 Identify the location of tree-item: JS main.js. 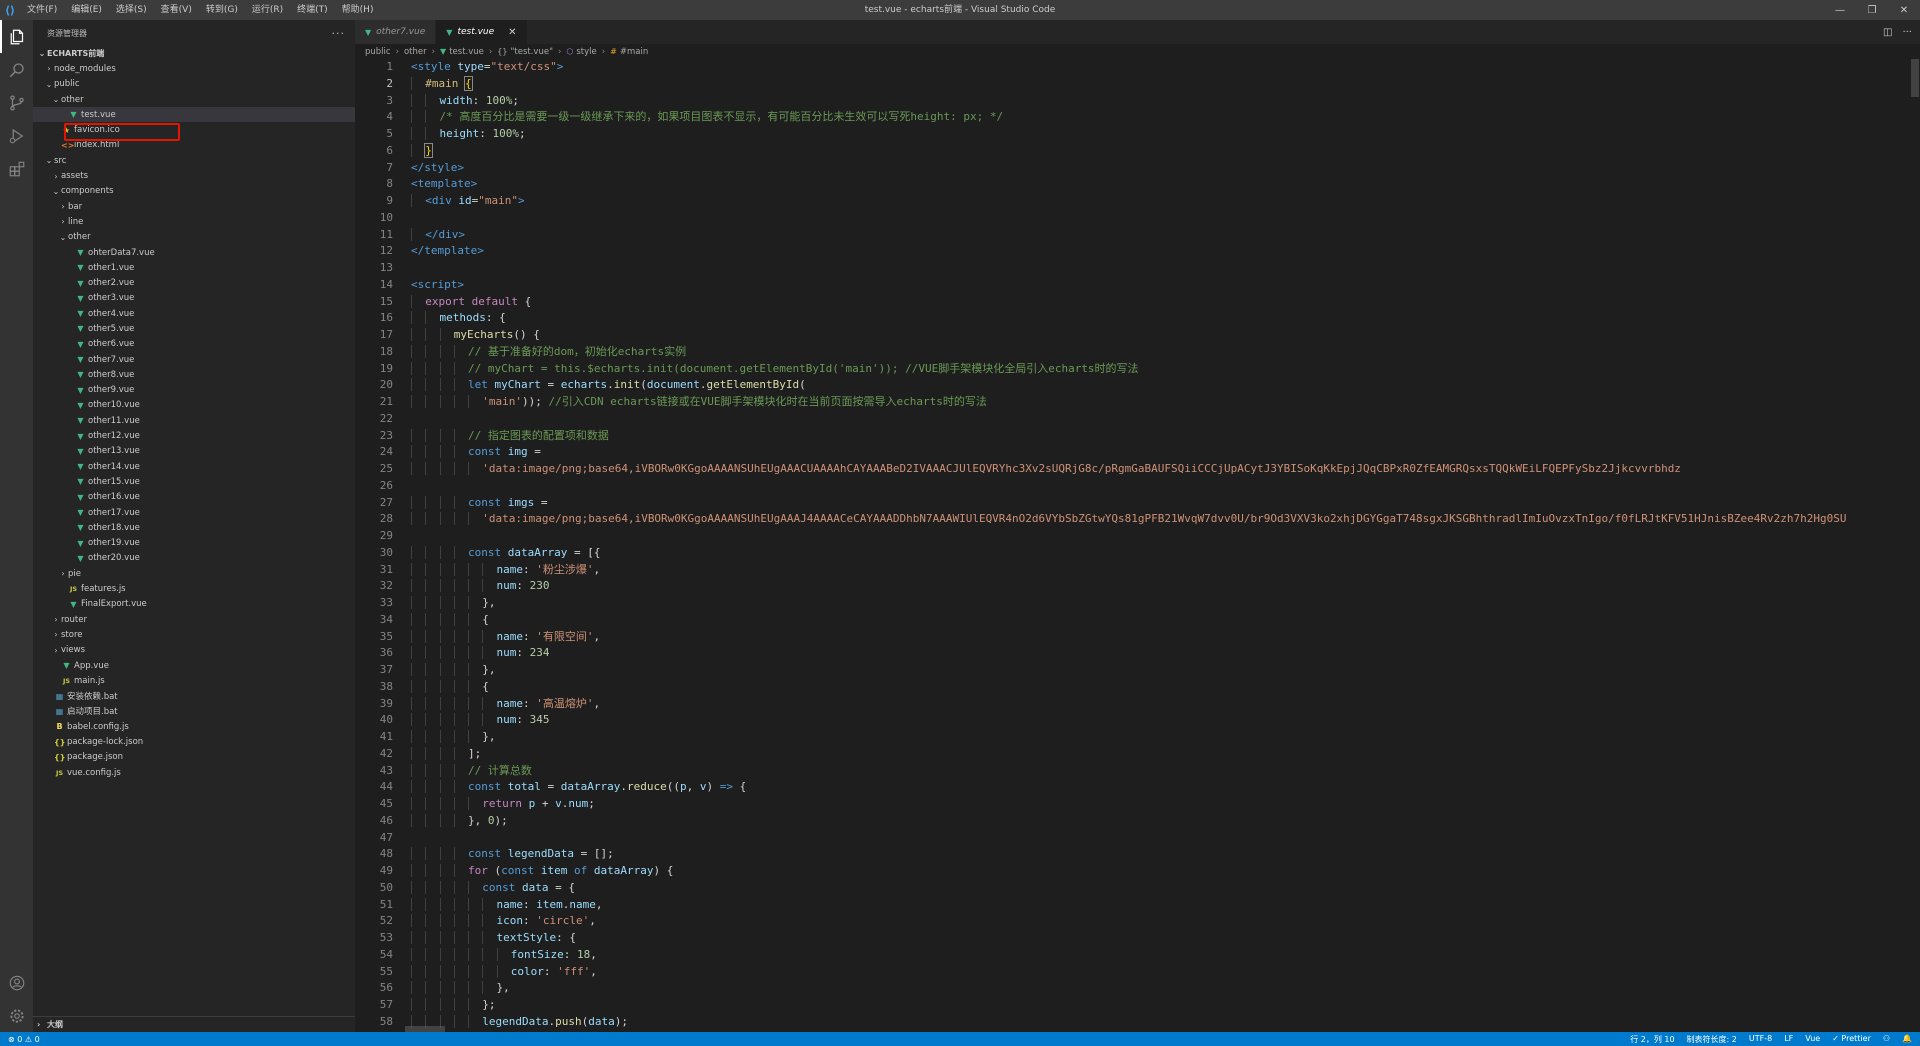
(194, 680).